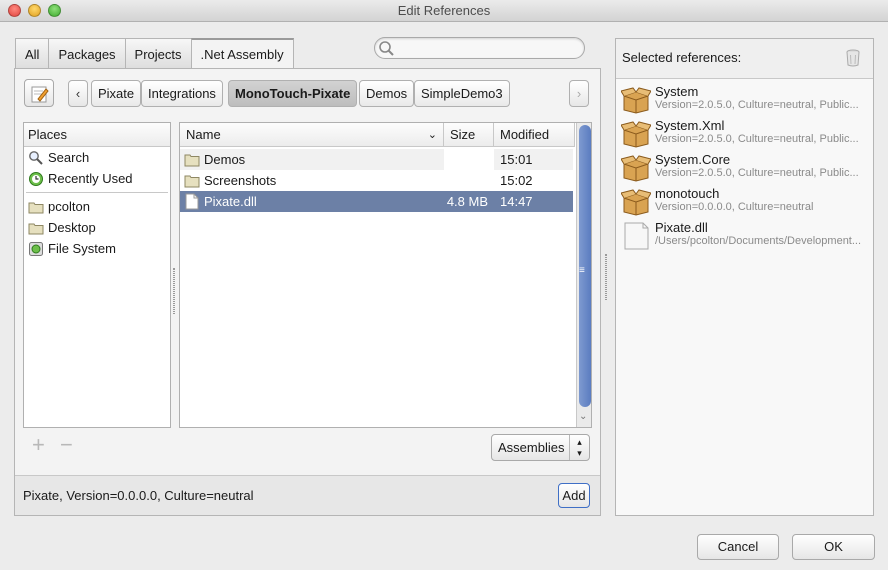 Image resolution: width=888 pixels, height=570 pixels. What do you see at coordinates (157, 54) in the screenshot?
I see `tab-projects: Projects` at bounding box center [157, 54].